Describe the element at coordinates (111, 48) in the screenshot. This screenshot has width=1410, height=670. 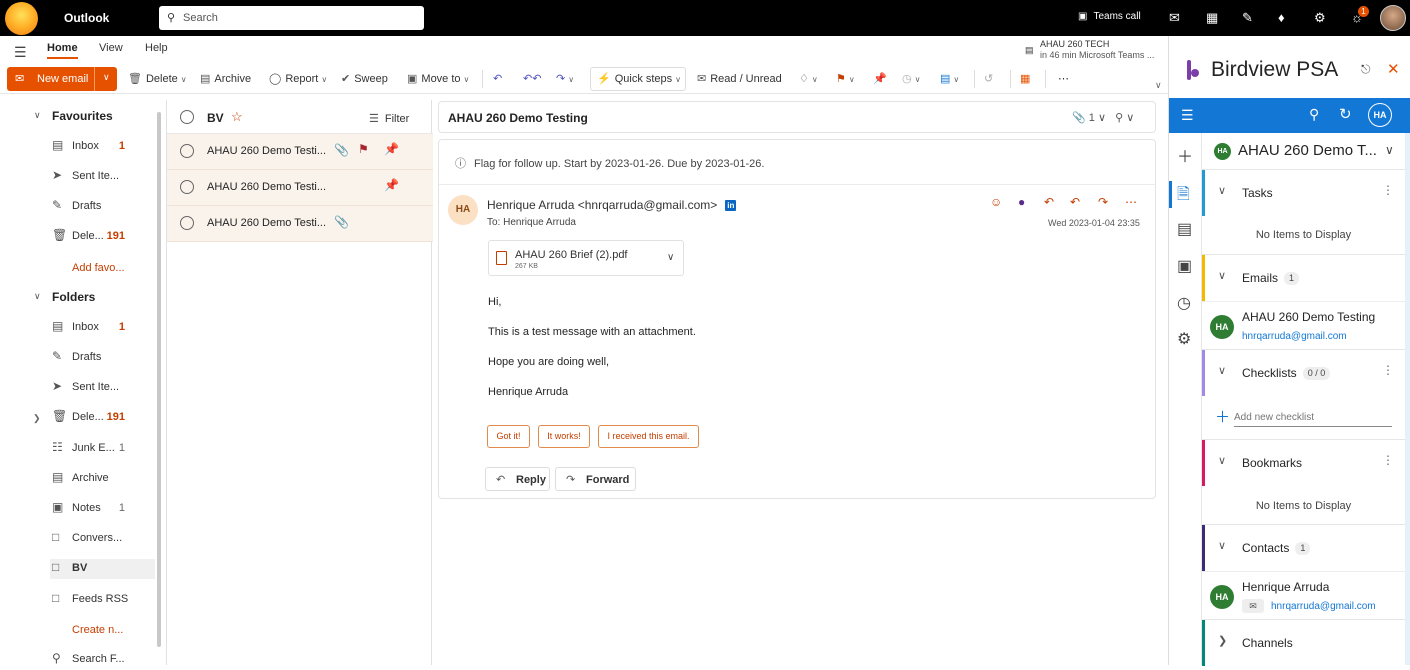
I see `tab-view: View` at that location.